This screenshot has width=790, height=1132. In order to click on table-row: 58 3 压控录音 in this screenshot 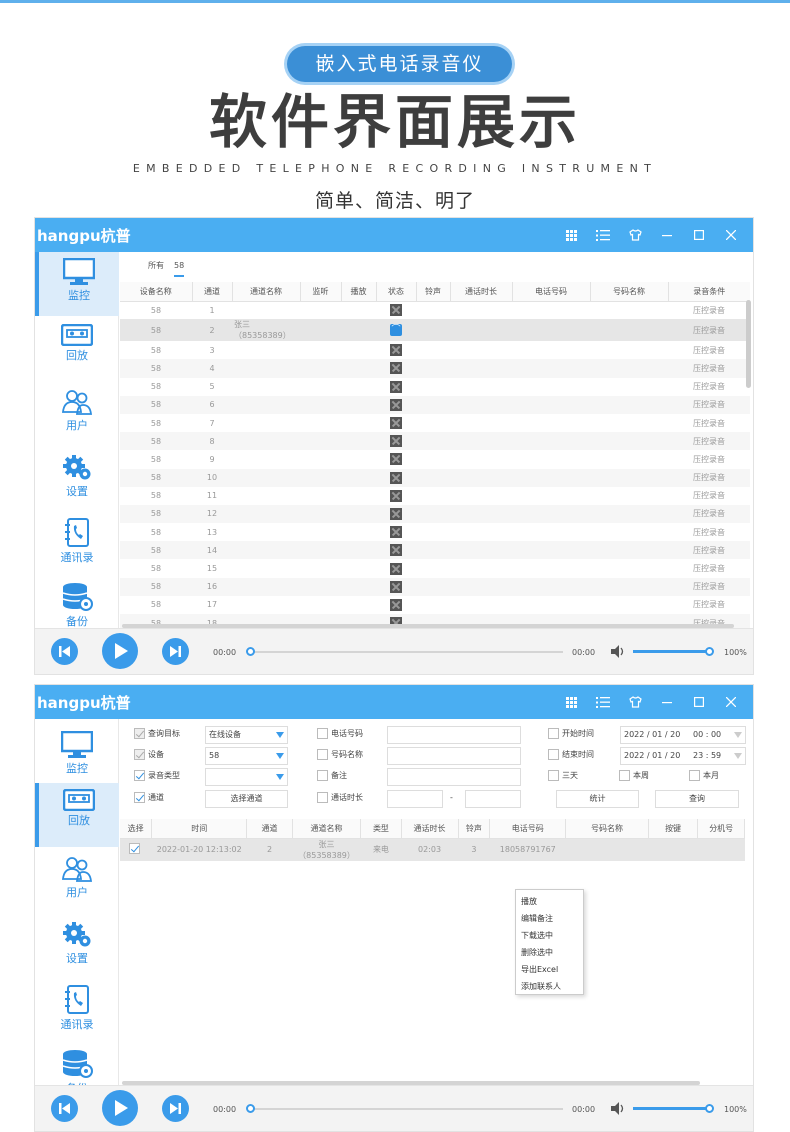, I will do `click(435, 350)`.